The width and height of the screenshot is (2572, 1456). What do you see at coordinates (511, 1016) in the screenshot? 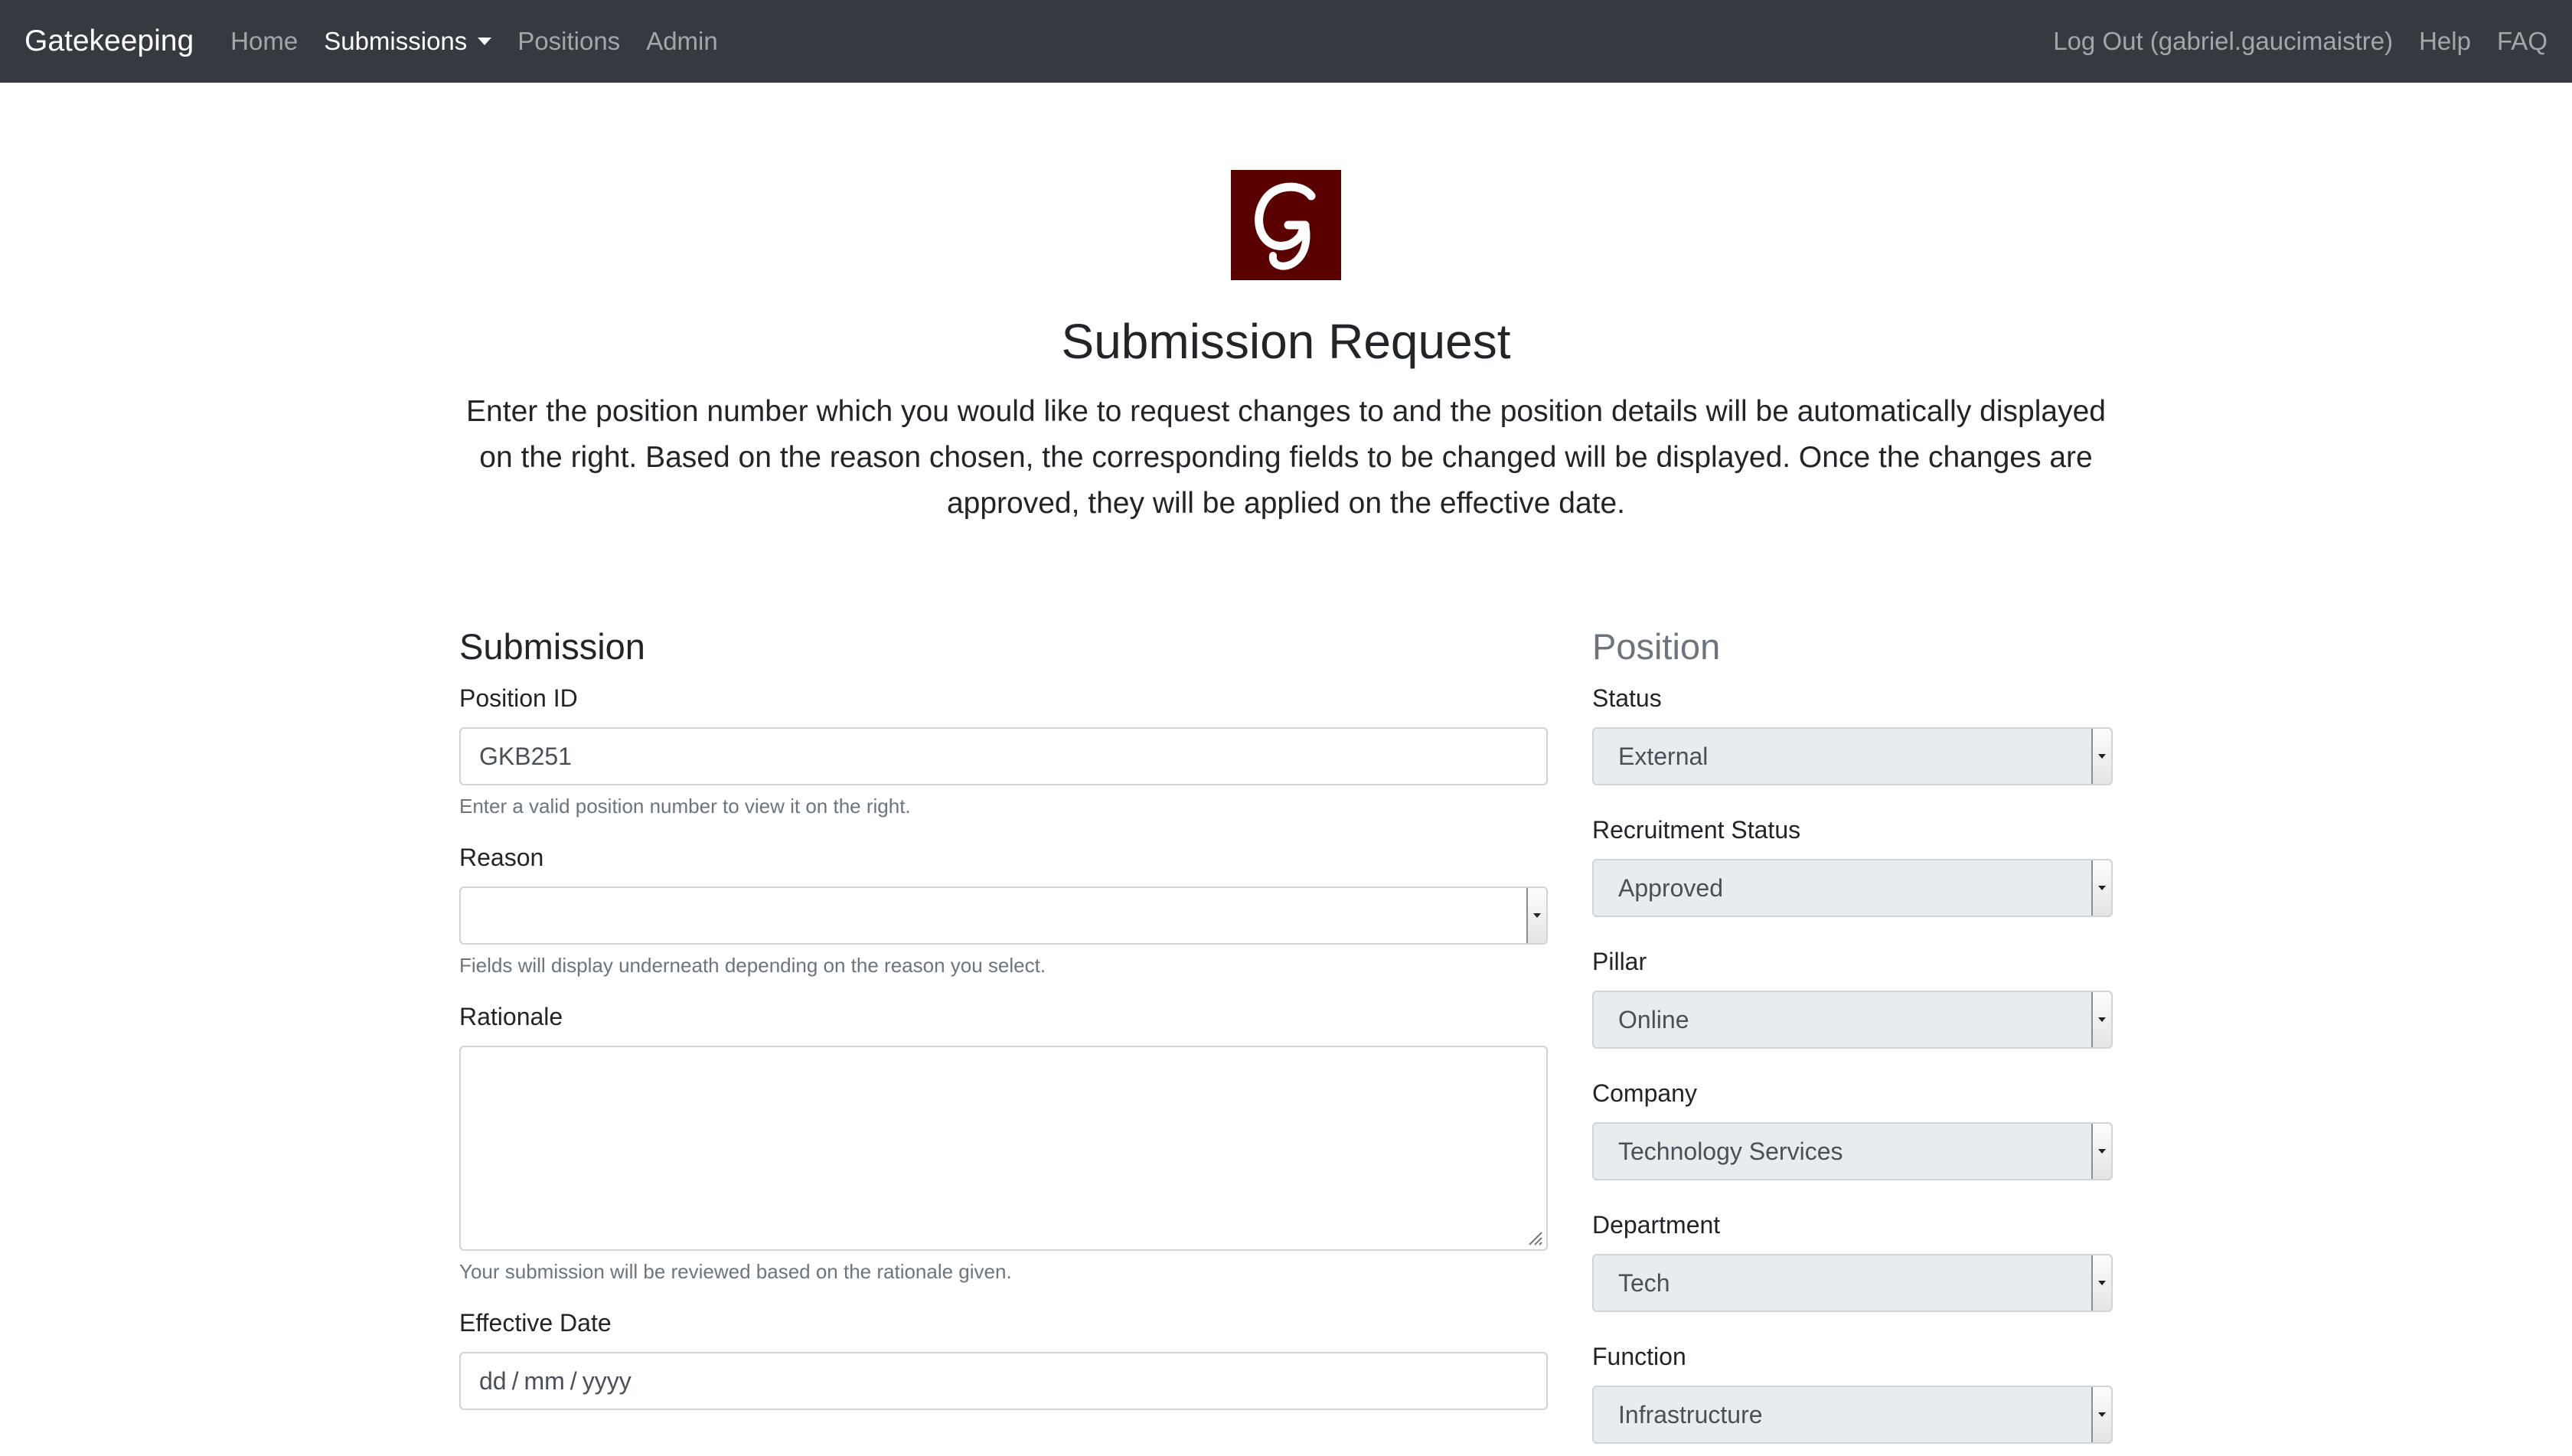
I see `rationale-label: Rationale` at bounding box center [511, 1016].